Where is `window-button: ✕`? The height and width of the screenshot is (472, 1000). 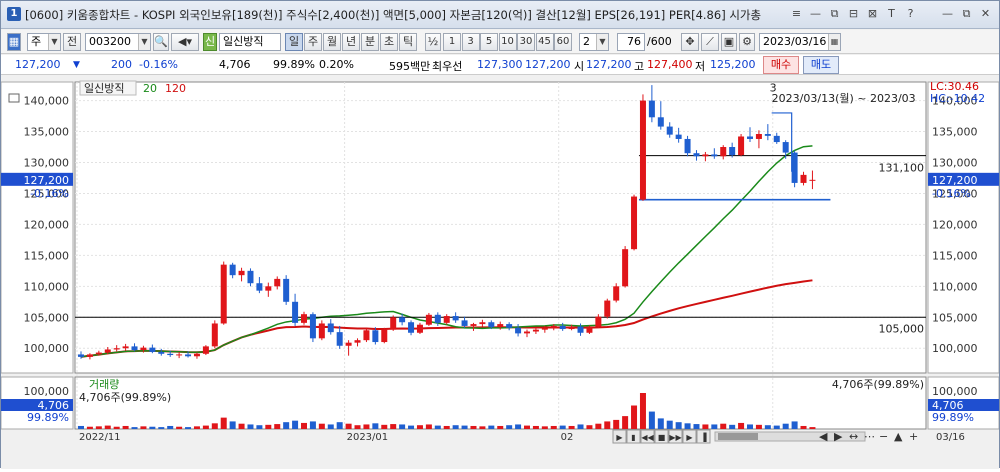
window-button: ✕ is located at coordinates (985, 13).